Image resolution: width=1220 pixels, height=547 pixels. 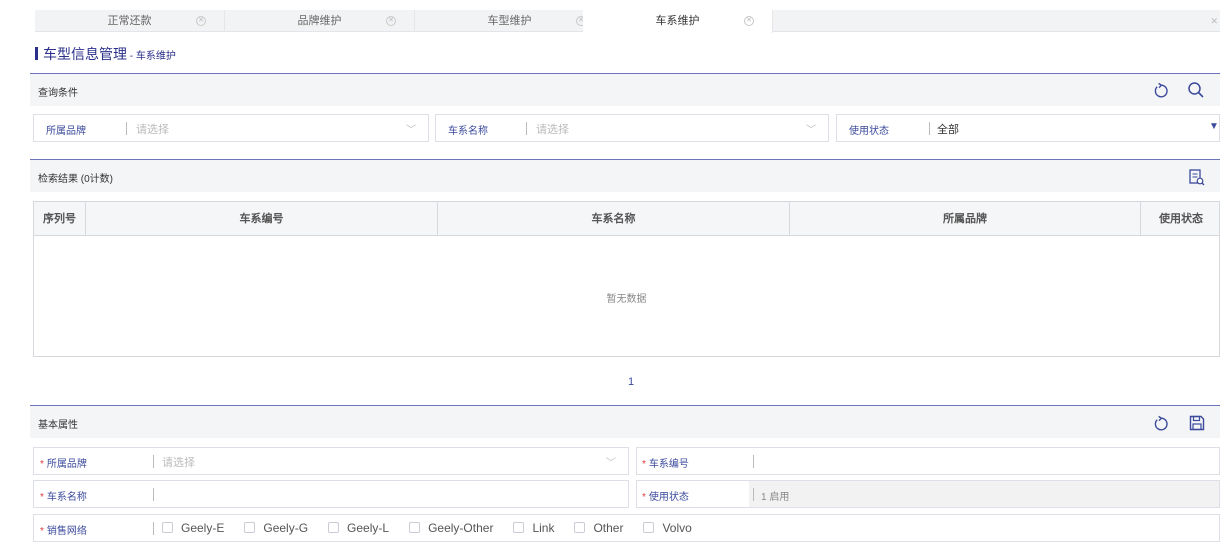 What do you see at coordinates (368, 528) in the screenshot?
I see `checkbox-label: Geely-L` at bounding box center [368, 528].